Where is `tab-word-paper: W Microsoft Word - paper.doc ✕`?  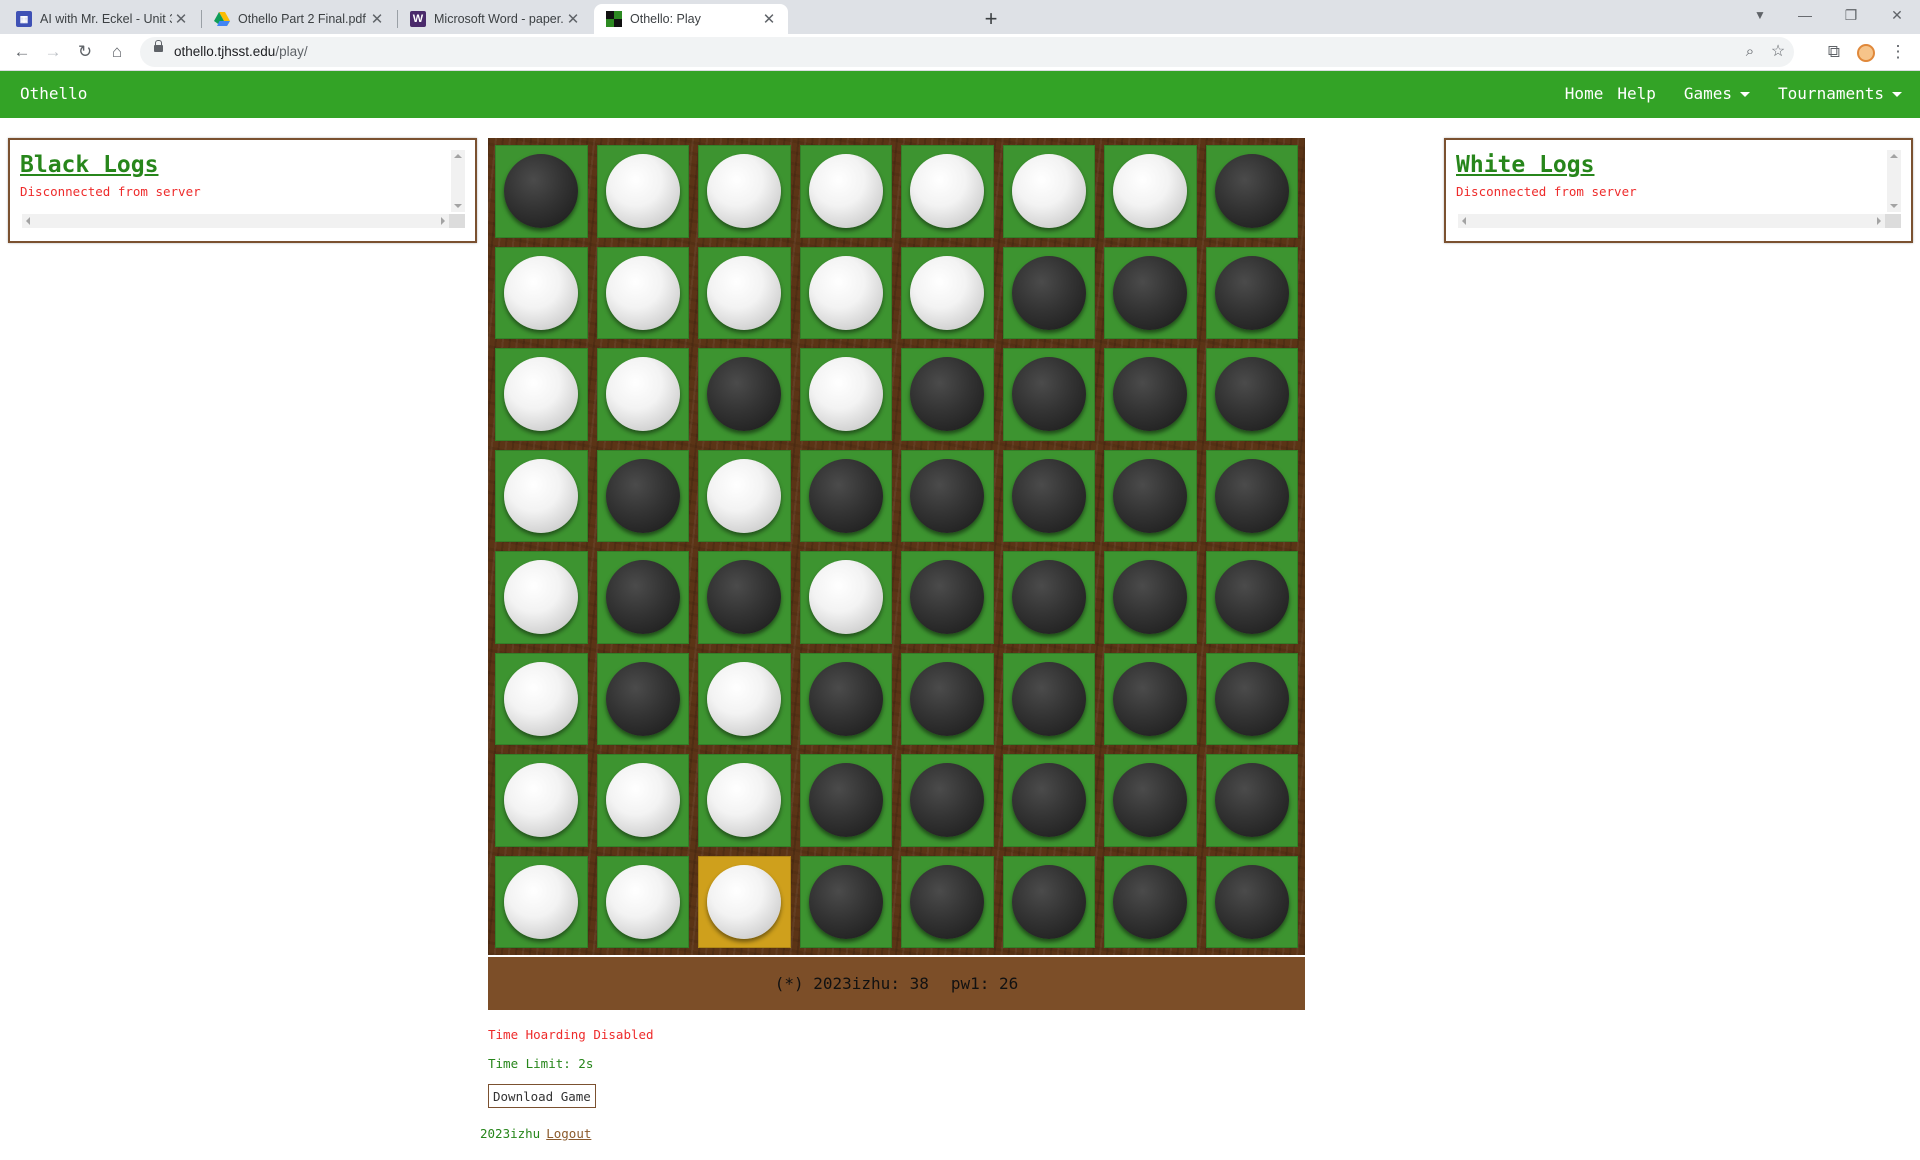
tab-word-paper: W Microsoft Word - paper.doc ✕ is located at coordinates (495, 19).